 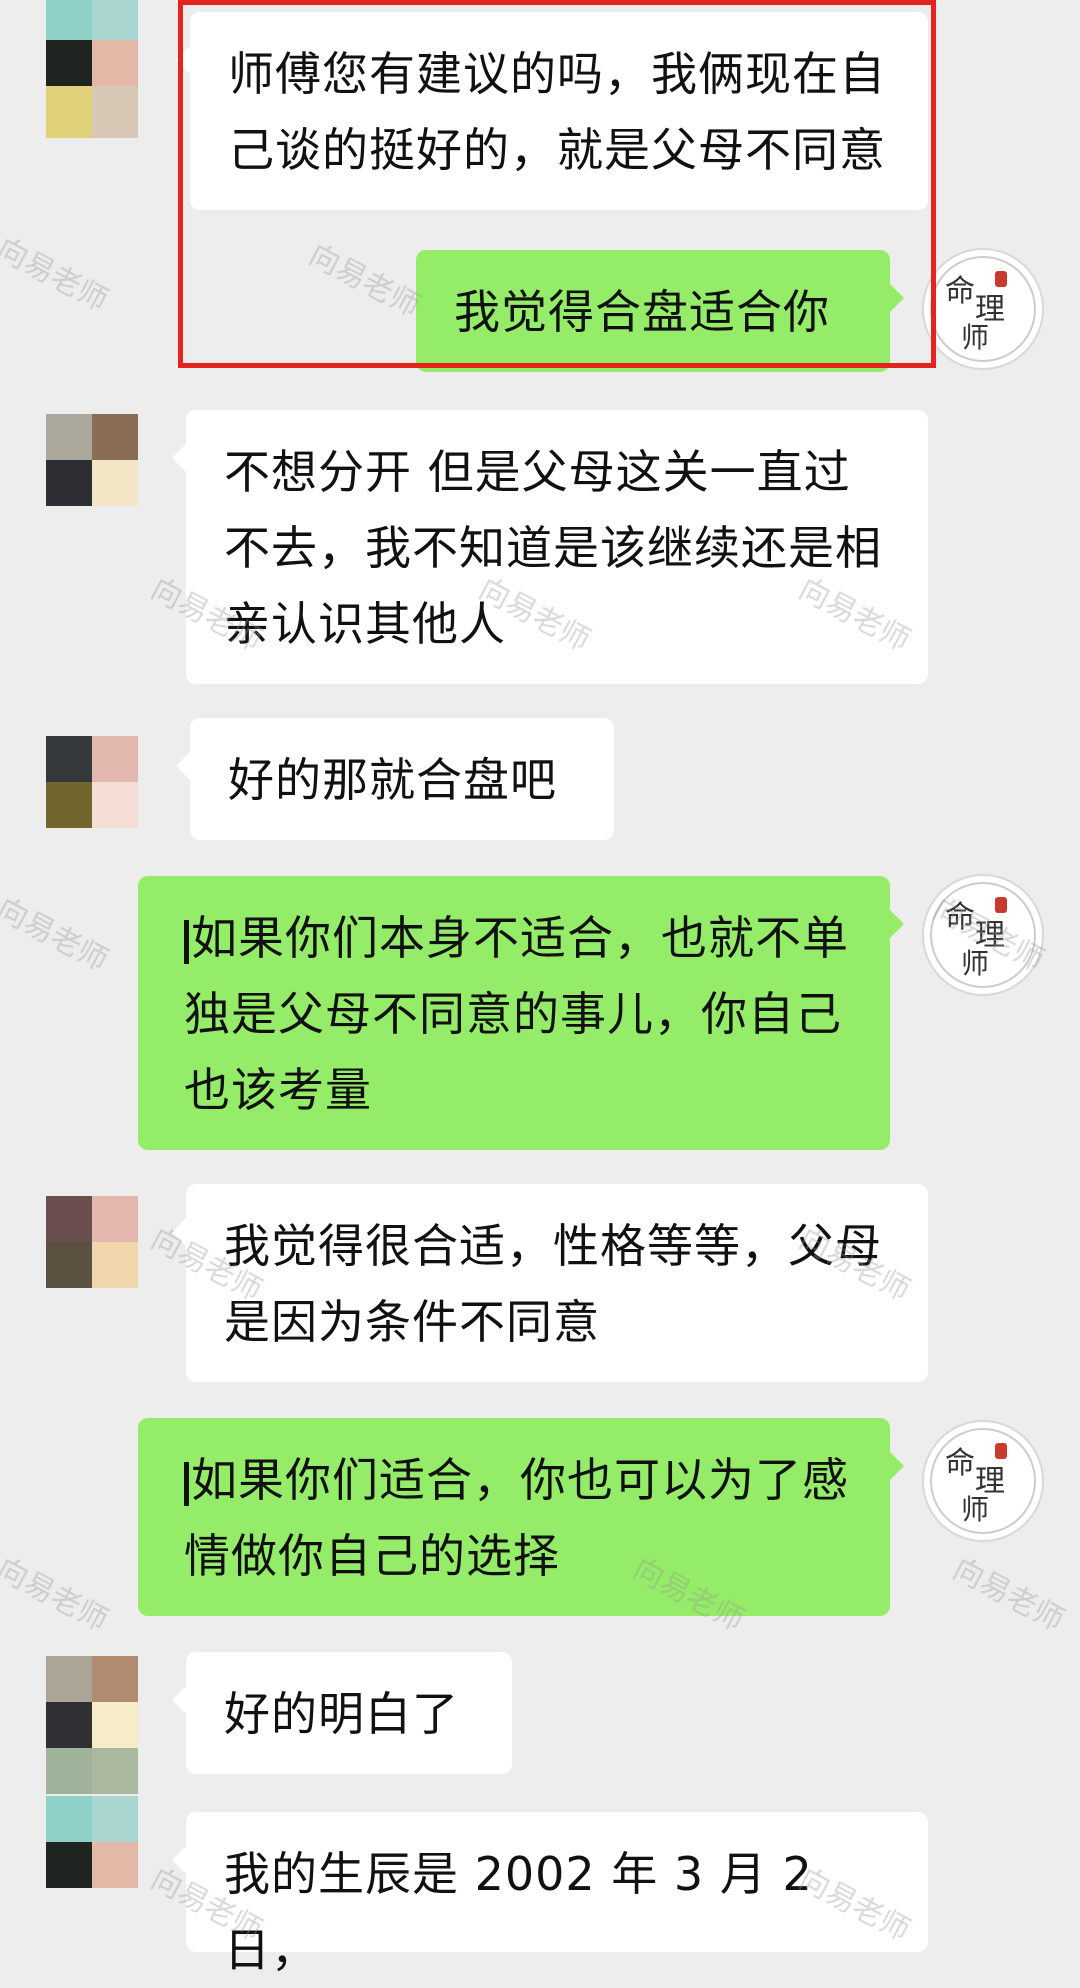 I want to click on message-bubble-incoming: 好的明白了, so click(x=342, y=1713).